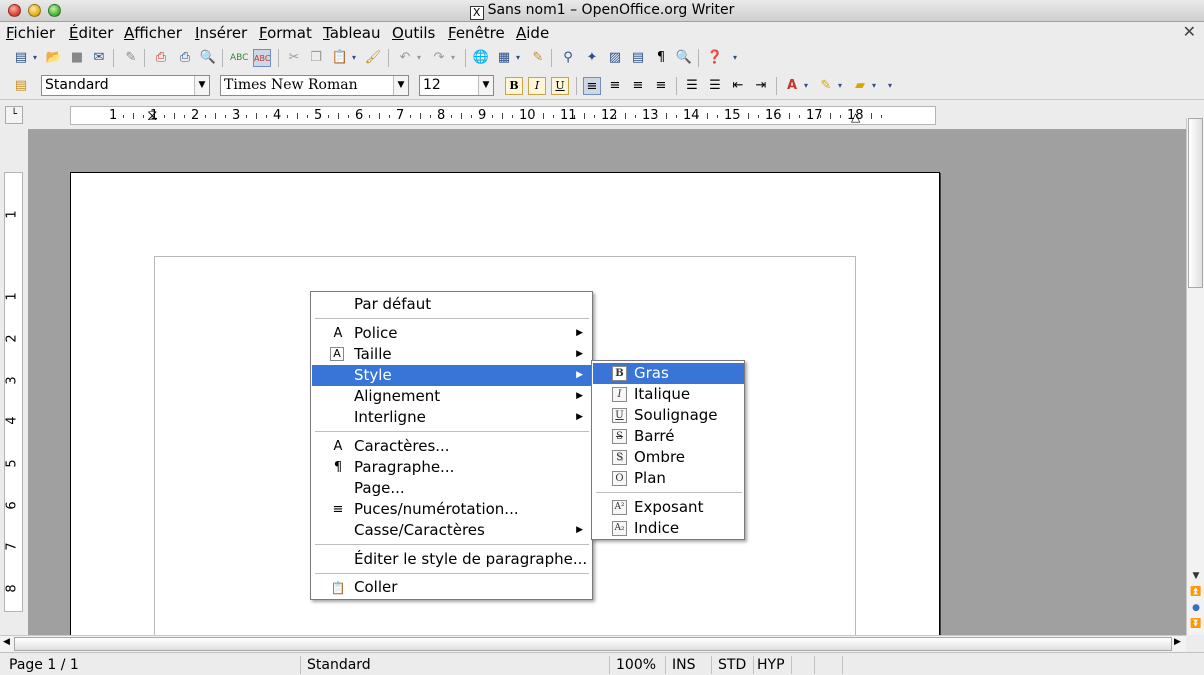  I want to click on zoom-icon: 🔍, so click(684, 58).